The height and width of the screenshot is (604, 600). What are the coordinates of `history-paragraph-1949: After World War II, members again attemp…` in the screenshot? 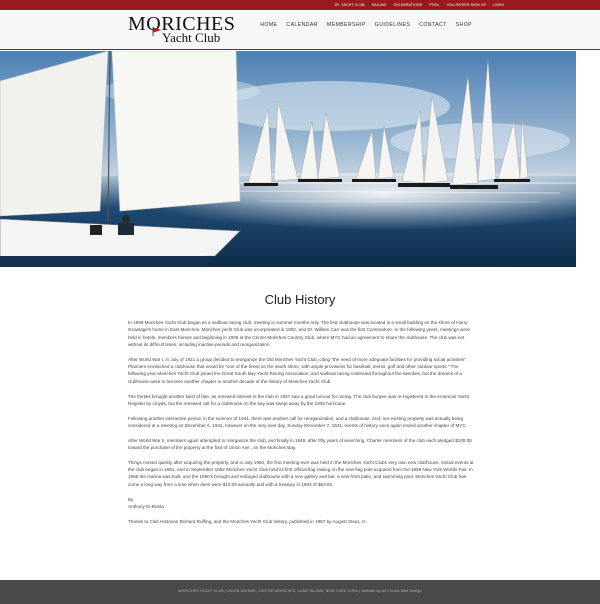 It's located at (300, 444).